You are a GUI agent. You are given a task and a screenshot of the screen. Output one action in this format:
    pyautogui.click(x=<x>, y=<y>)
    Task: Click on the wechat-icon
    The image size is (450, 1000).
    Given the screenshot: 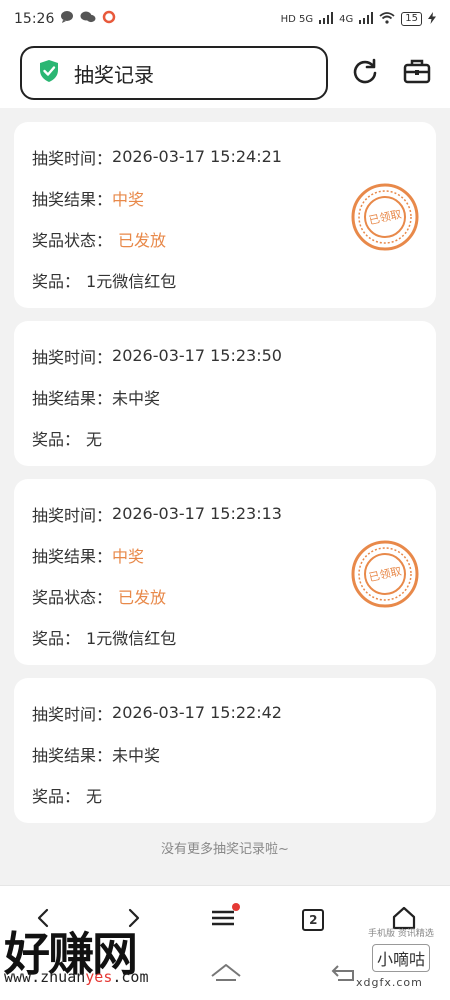 What is the action you would take?
    pyautogui.click(x=88, y=19)
    